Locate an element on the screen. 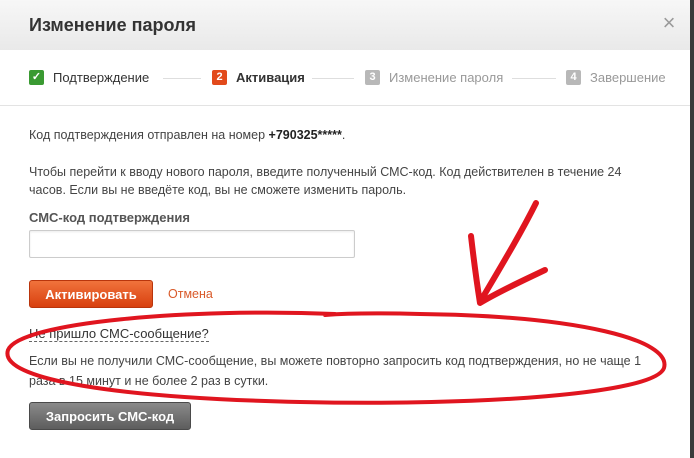 The width and height of the screenshot is (694, 458). code-sent-suffix: . is located at coordinates (343, 135).